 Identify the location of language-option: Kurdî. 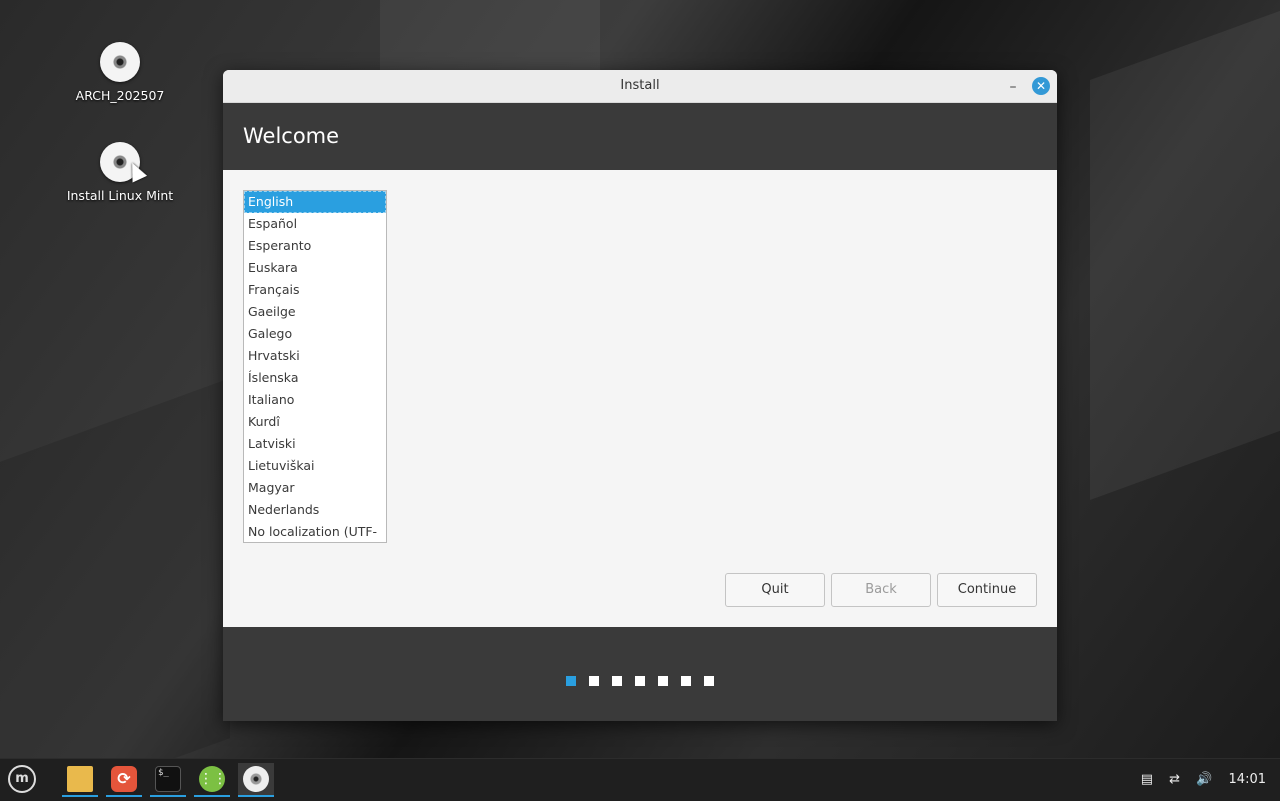
(315, 422).